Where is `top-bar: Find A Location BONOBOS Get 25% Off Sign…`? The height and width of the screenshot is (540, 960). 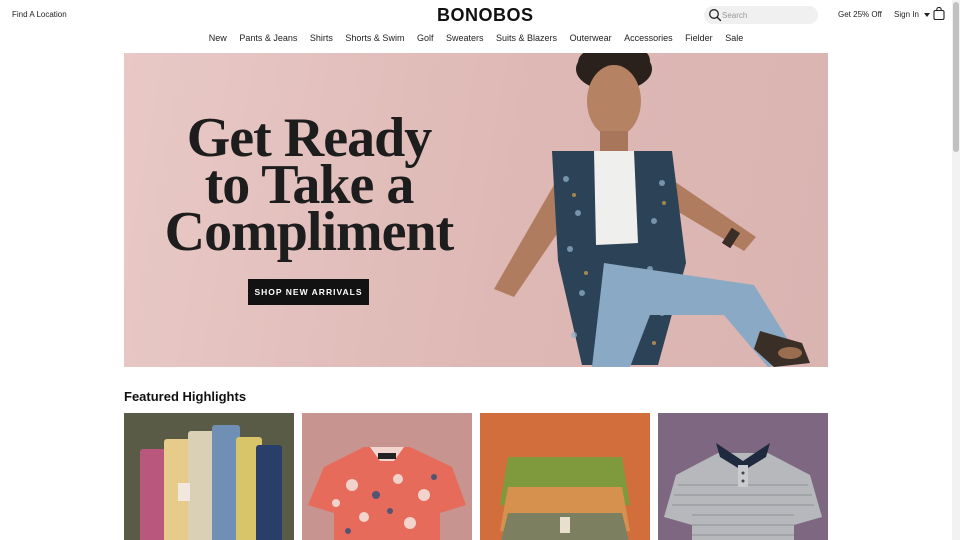 top-bar: Find A Location BONOBOS Get 25% Off Sign… is located at coordinates (476, 15).